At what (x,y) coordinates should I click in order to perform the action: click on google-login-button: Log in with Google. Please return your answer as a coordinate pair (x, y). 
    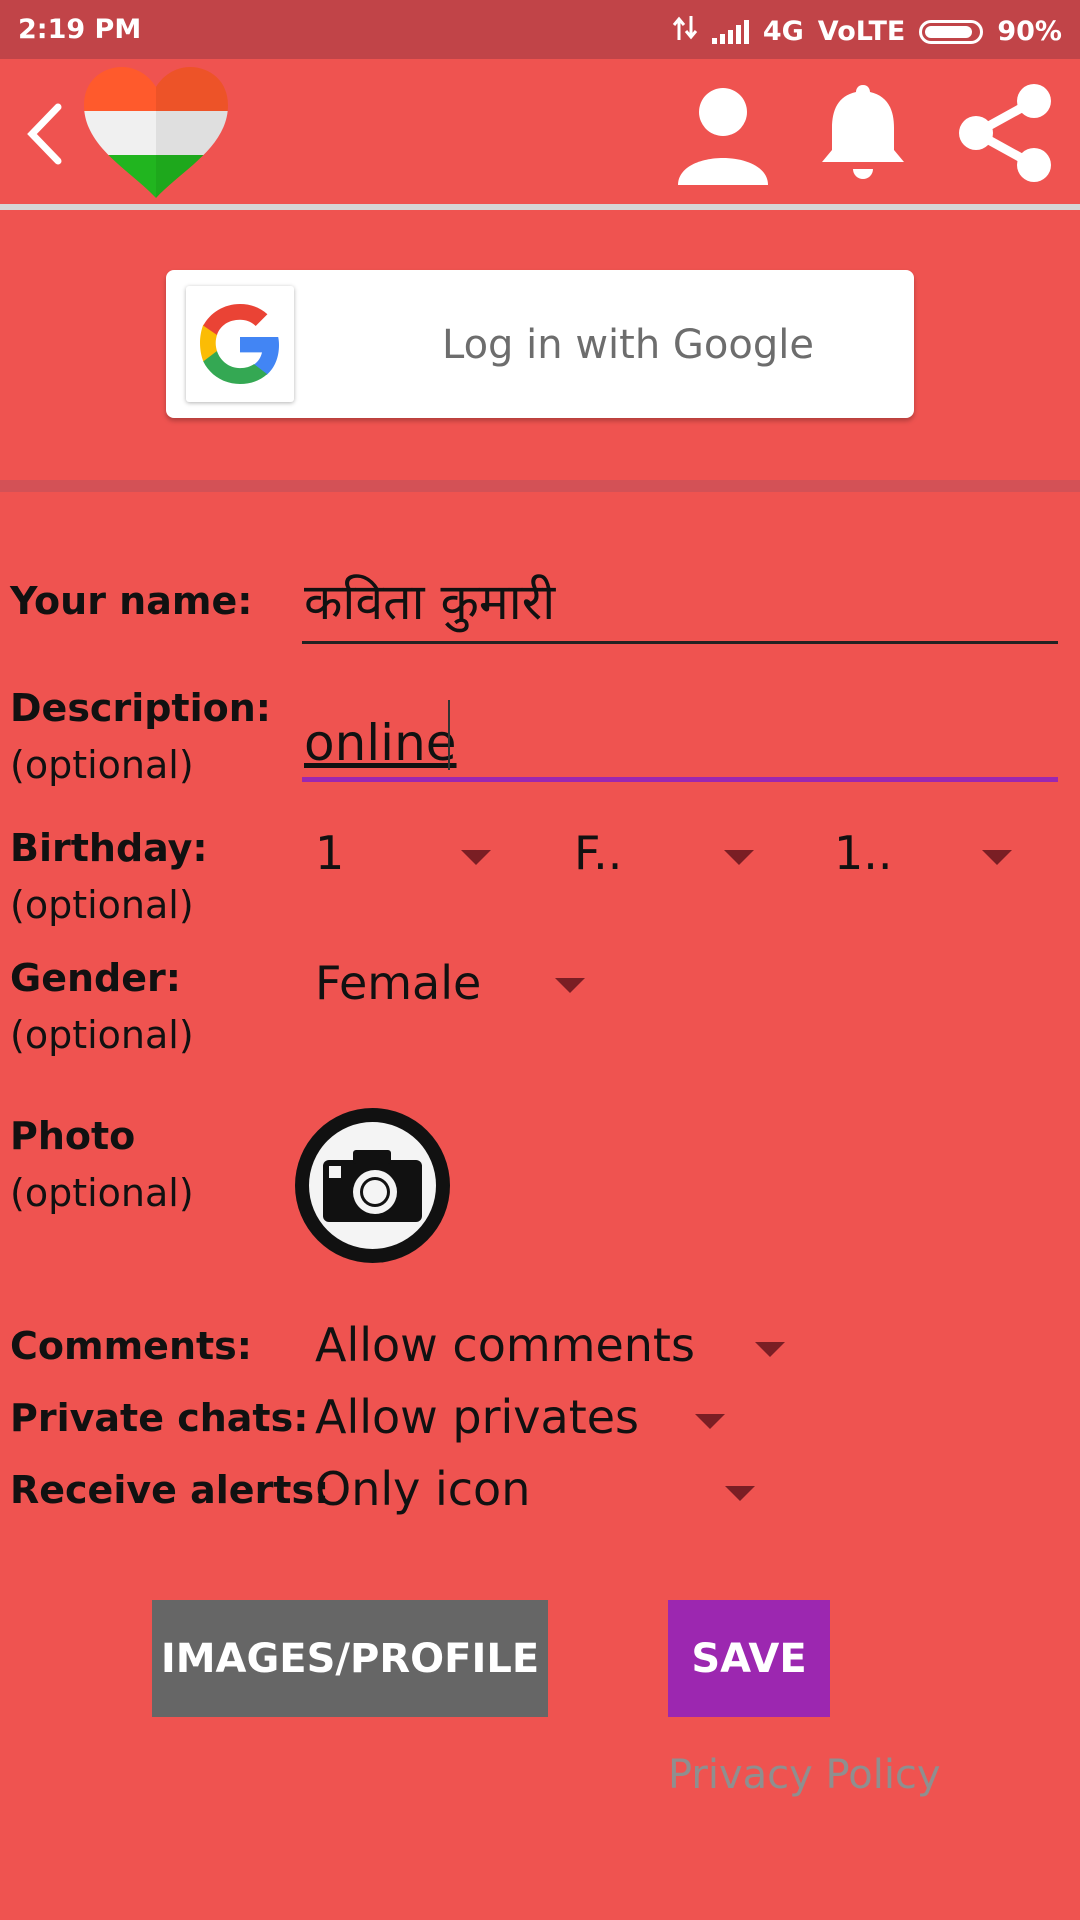
    Looking at the image, I should click on (540, 344).